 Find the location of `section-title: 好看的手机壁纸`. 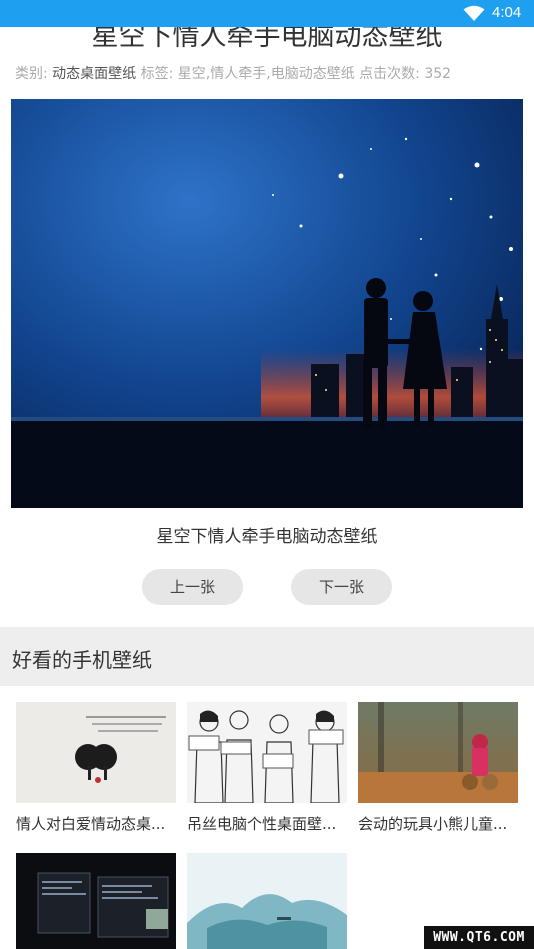

section-title: 好看的手机壁纸 is located at coordinates (82, 660).